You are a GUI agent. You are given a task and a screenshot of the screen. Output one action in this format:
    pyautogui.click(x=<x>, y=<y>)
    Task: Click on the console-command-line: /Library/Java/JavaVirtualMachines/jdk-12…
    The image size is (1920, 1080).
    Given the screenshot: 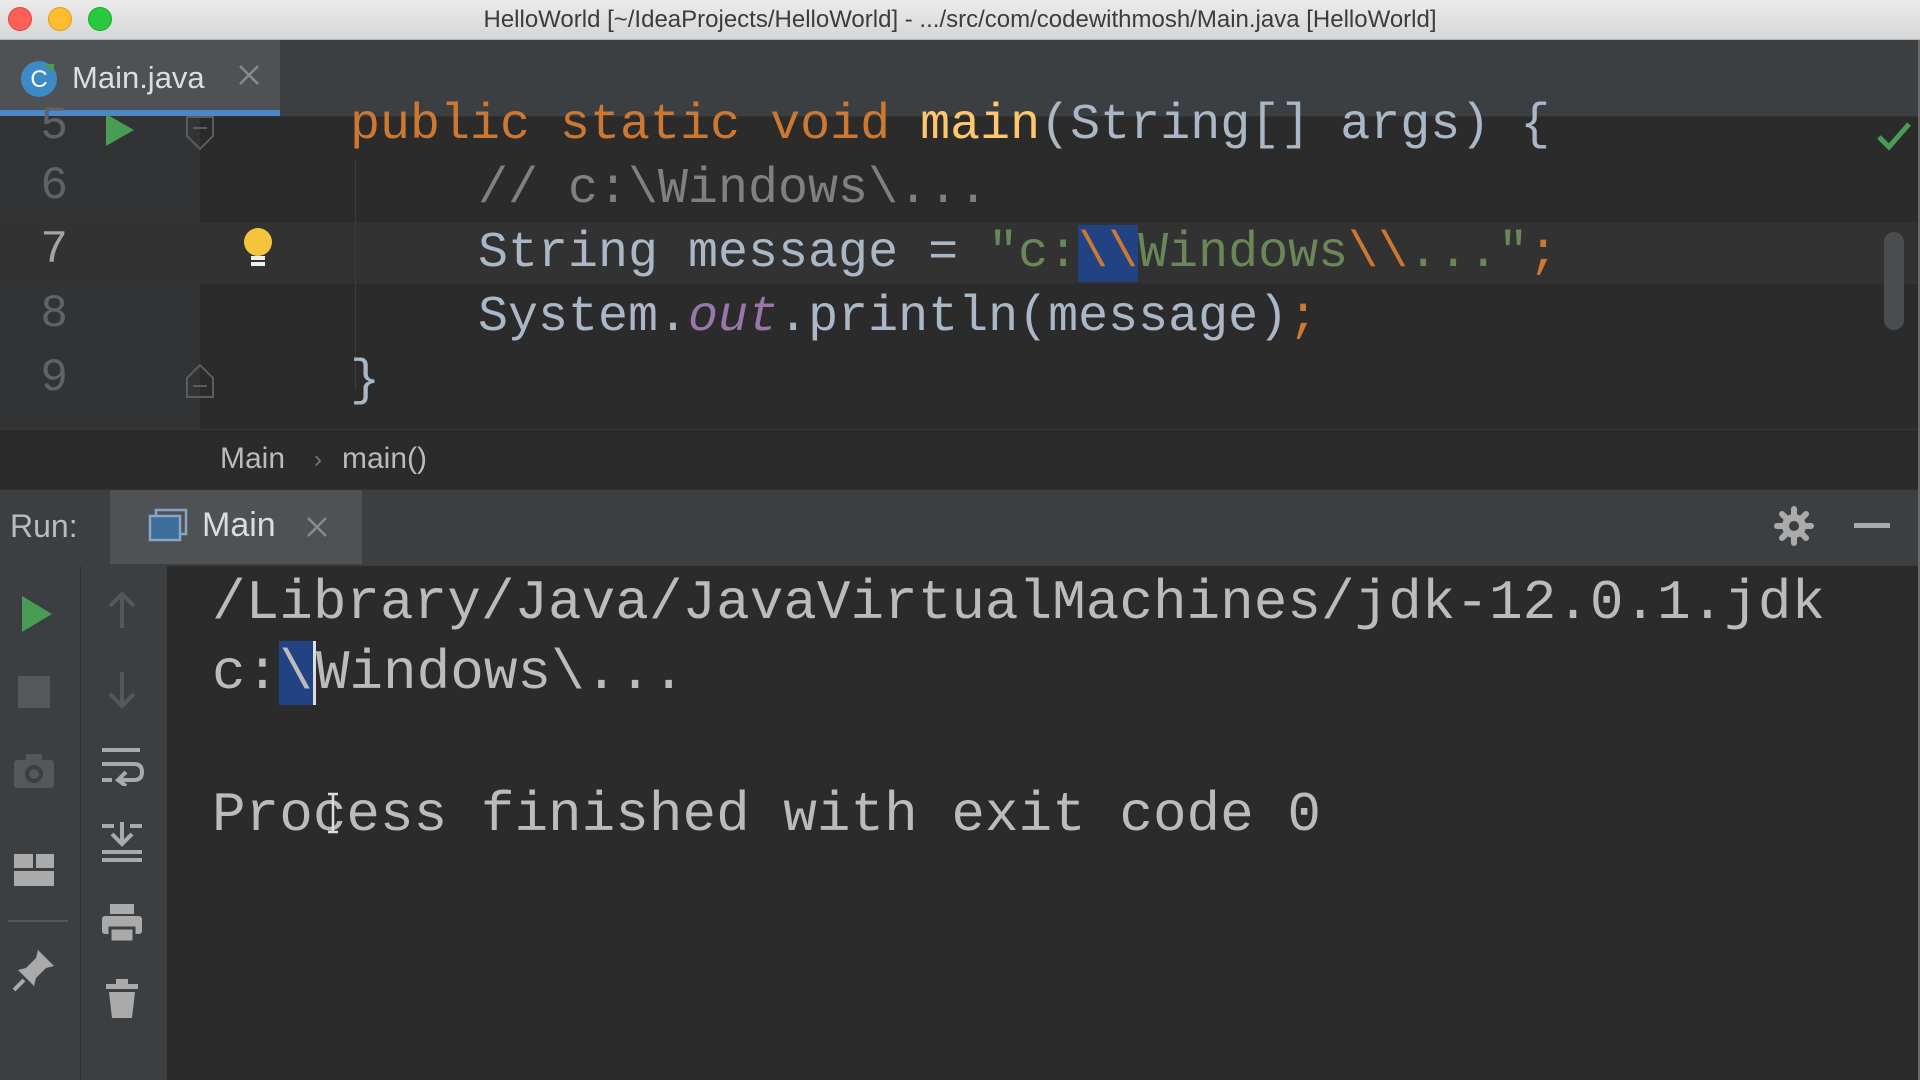 What is the action you would take?
    pyautogui.click(x=1019, y=603)
    